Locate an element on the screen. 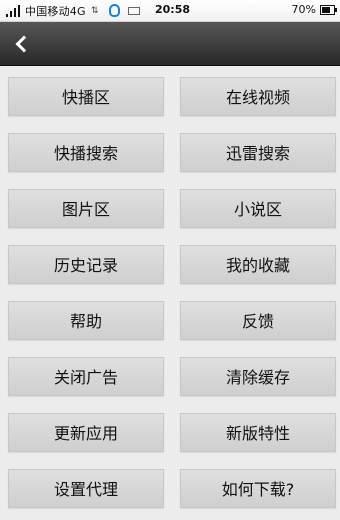  page-title is located at coordinates (170, 43).